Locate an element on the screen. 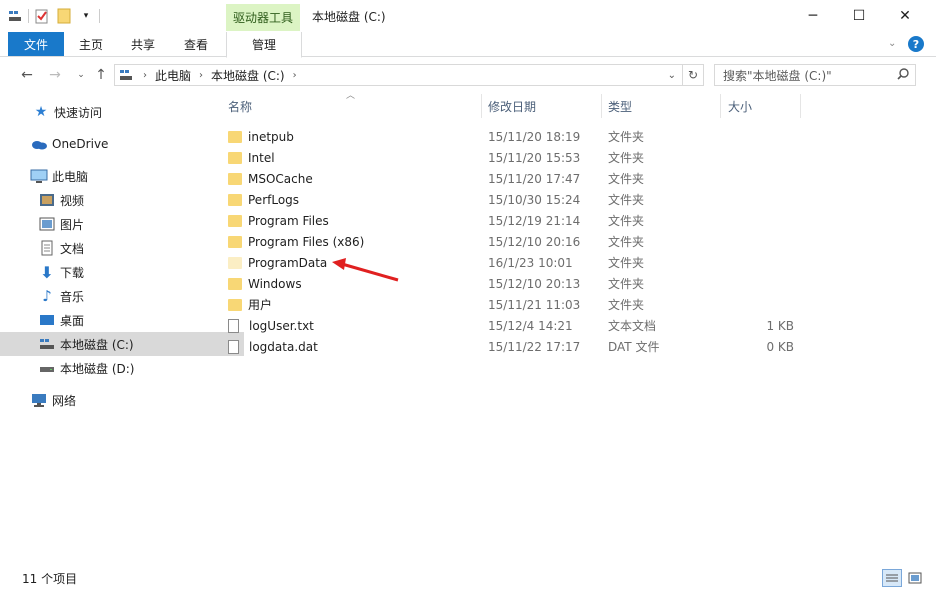 The width and height of the screenshot is (936, 598). column-header-date: 修改日期 is located at coordinates (512, 106).